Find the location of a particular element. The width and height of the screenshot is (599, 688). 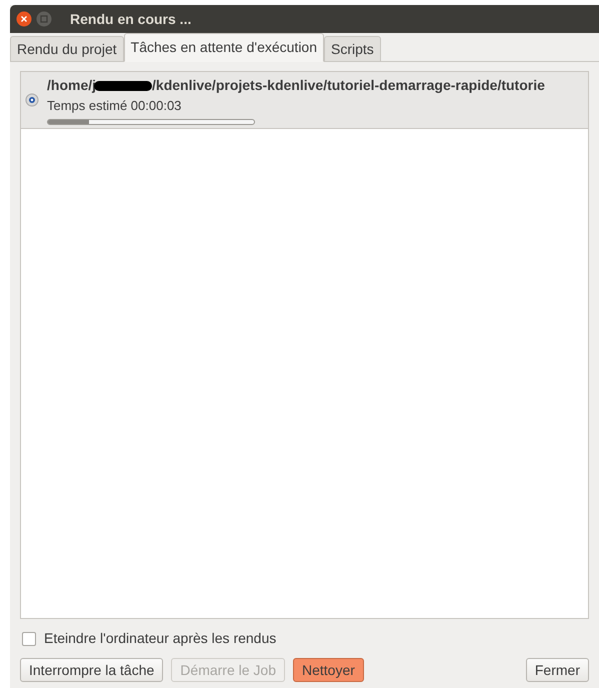

job-status: Temps estimé 00:00:03 is located at coordinates (114, 106).